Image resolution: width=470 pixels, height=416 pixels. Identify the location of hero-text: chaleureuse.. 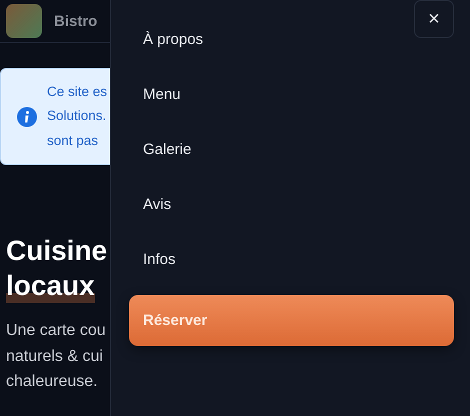
(52, 382).